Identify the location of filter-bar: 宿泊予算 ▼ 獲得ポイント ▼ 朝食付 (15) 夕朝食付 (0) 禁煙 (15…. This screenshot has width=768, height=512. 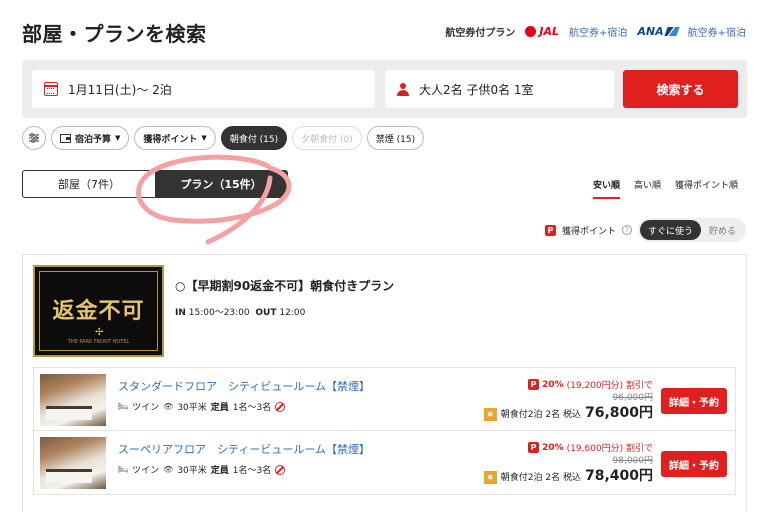
(223, 138).